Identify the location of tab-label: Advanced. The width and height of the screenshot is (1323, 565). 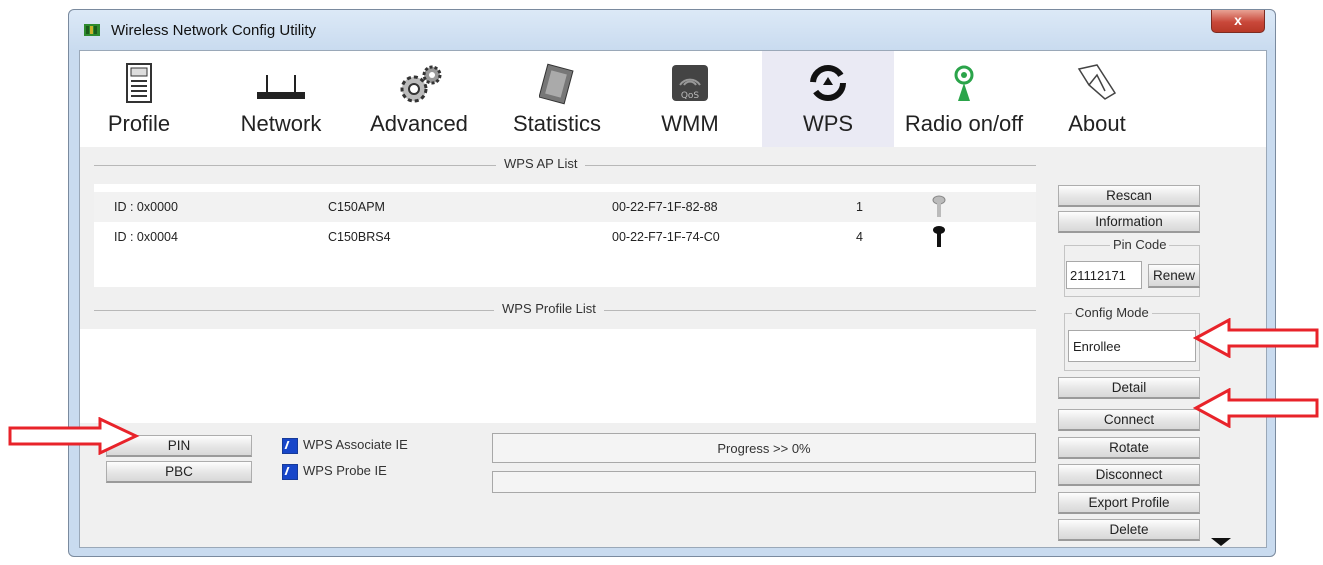
(419, 123).